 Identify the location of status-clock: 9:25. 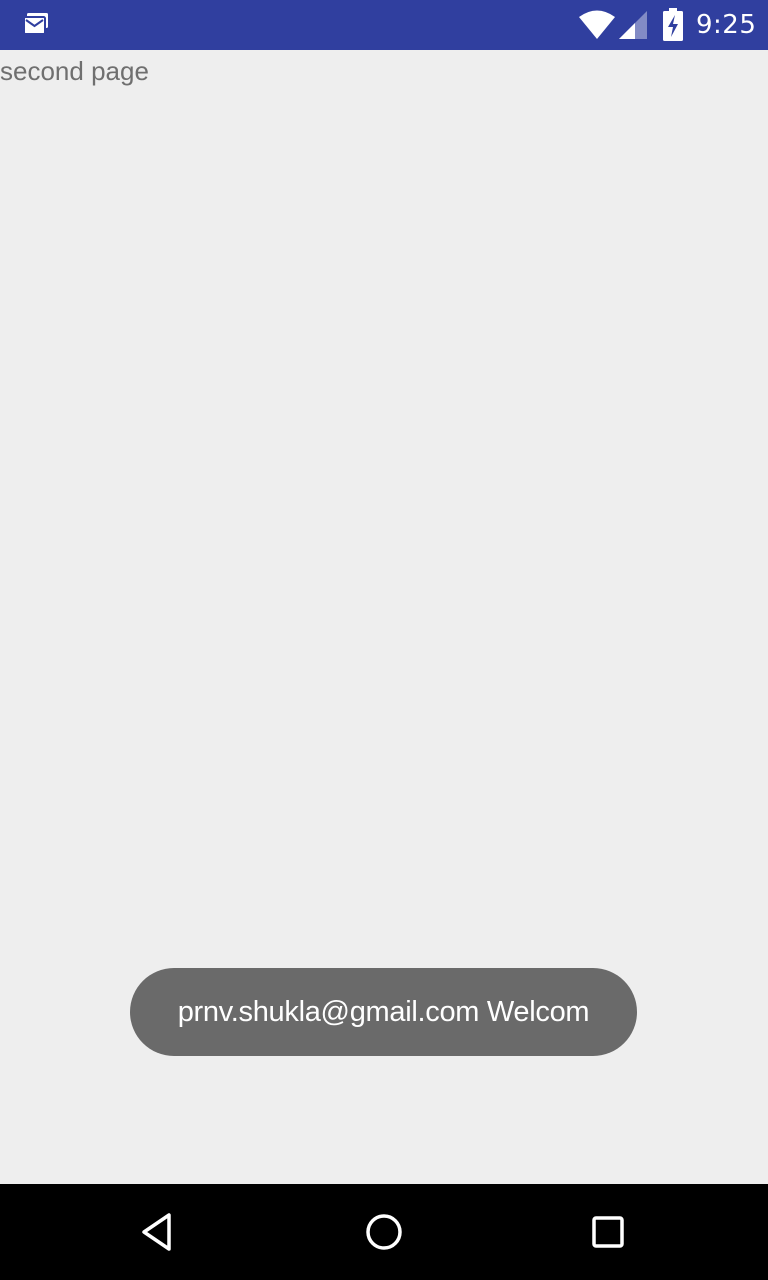
(726, 25).